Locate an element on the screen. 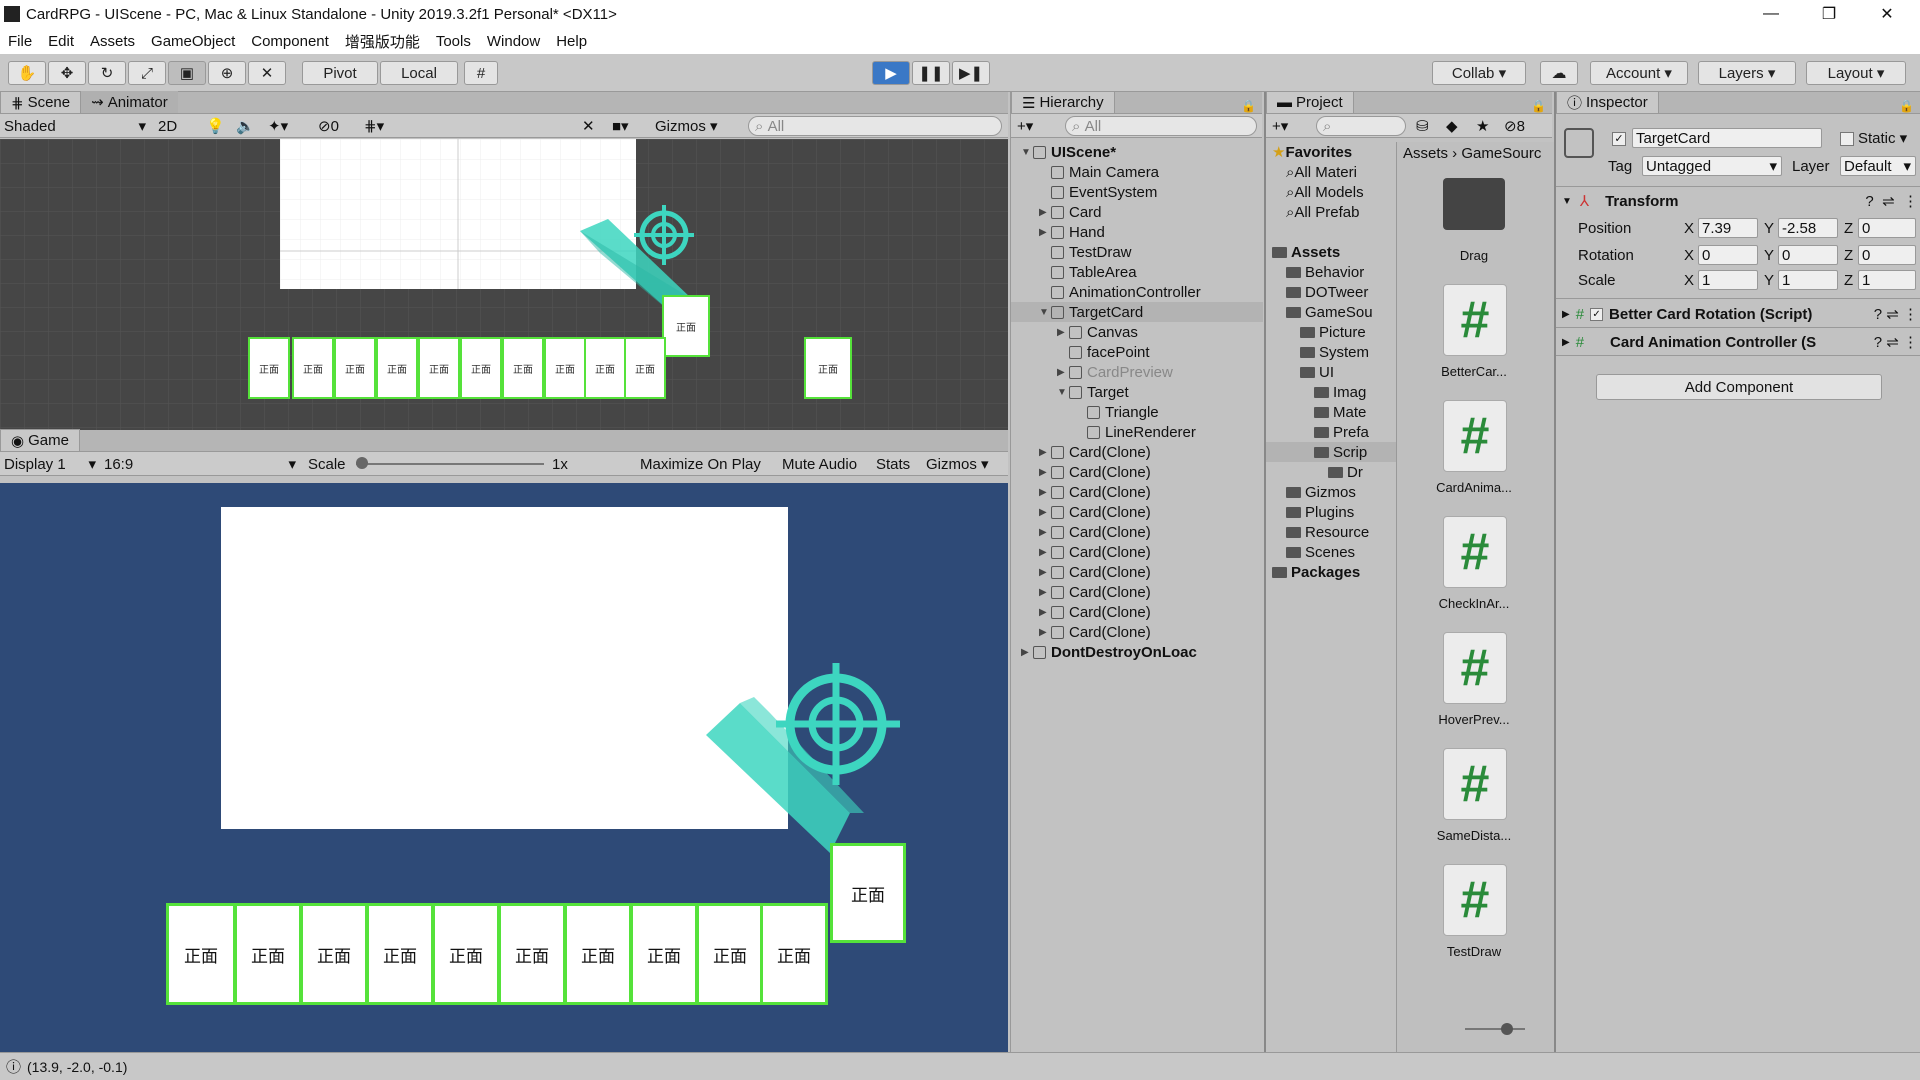 This screenshot has height=1080, width=1920. move-tool-icon: ✥ is located at coordinates (67, 73).